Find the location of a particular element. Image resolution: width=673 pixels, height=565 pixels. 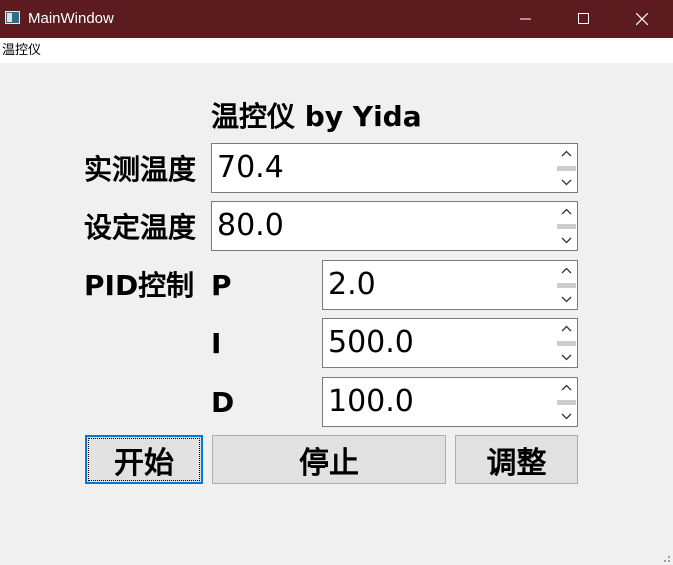

adjust-button: 调整 is located at coordinates (516, 459).